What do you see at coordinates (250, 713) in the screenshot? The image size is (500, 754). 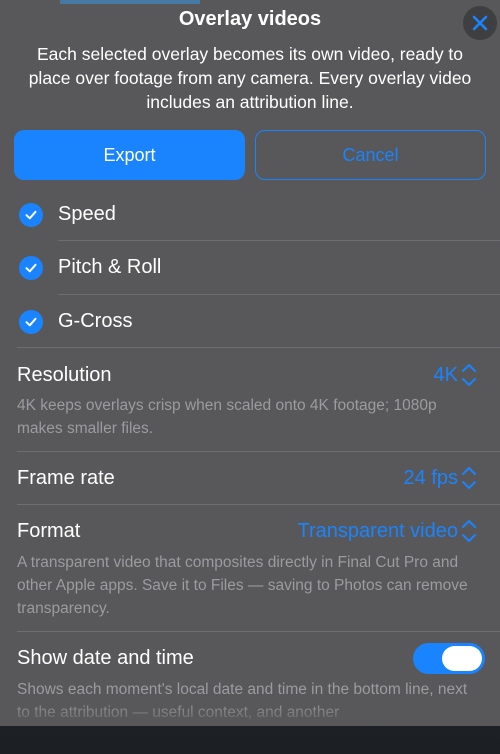 I see `scroll-fade` at bounding box center [250, 713].